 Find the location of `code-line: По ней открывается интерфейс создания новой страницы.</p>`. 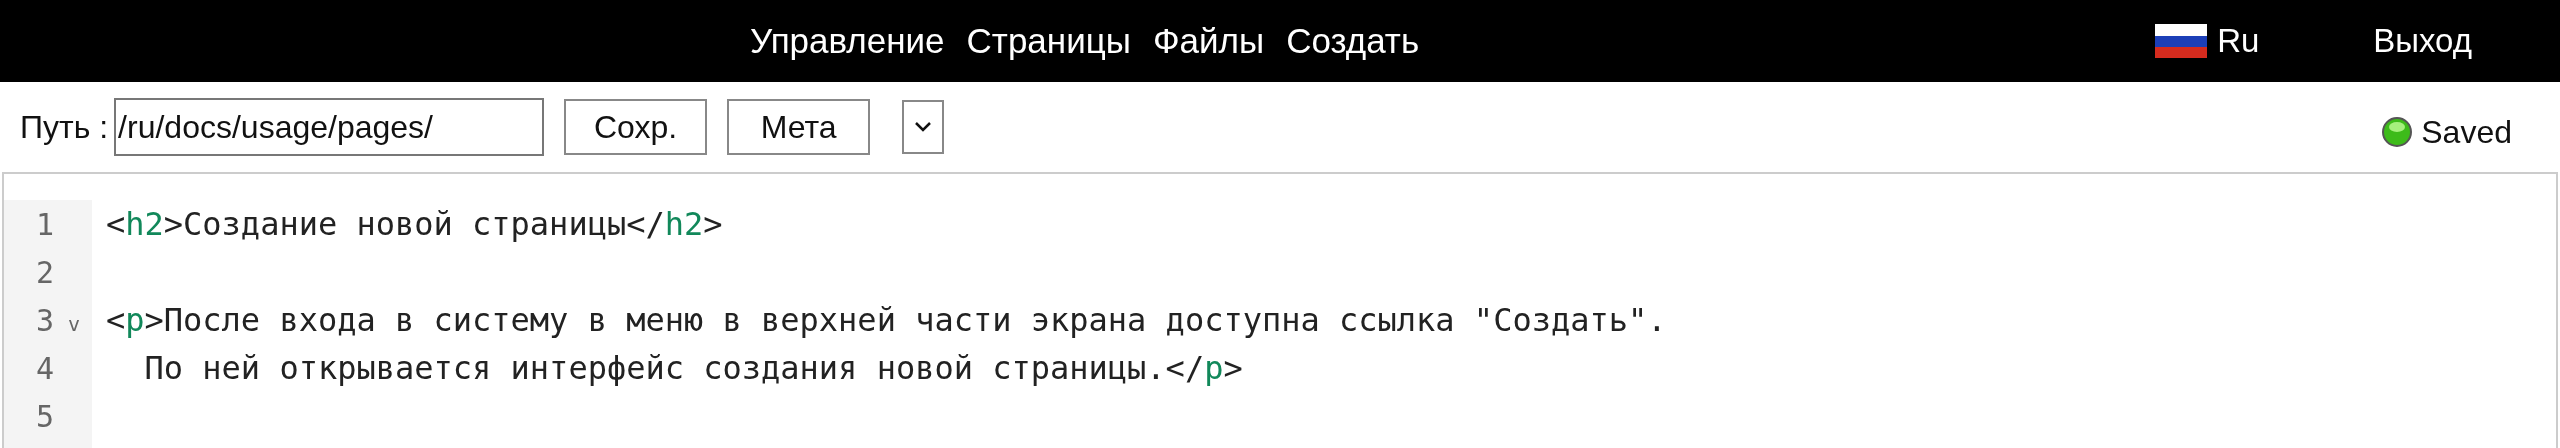

code-line: По ней открывается интерфейс создания новой страницы.</p> is located at coordinates (693, 368).